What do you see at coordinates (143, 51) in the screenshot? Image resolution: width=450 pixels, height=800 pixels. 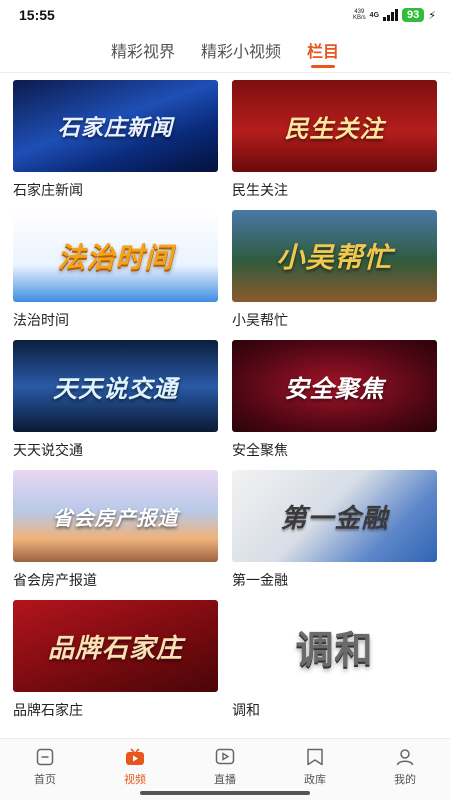 I see `tab-jingcai-shijie: 精彩视界` at bounding box center [143, 51].